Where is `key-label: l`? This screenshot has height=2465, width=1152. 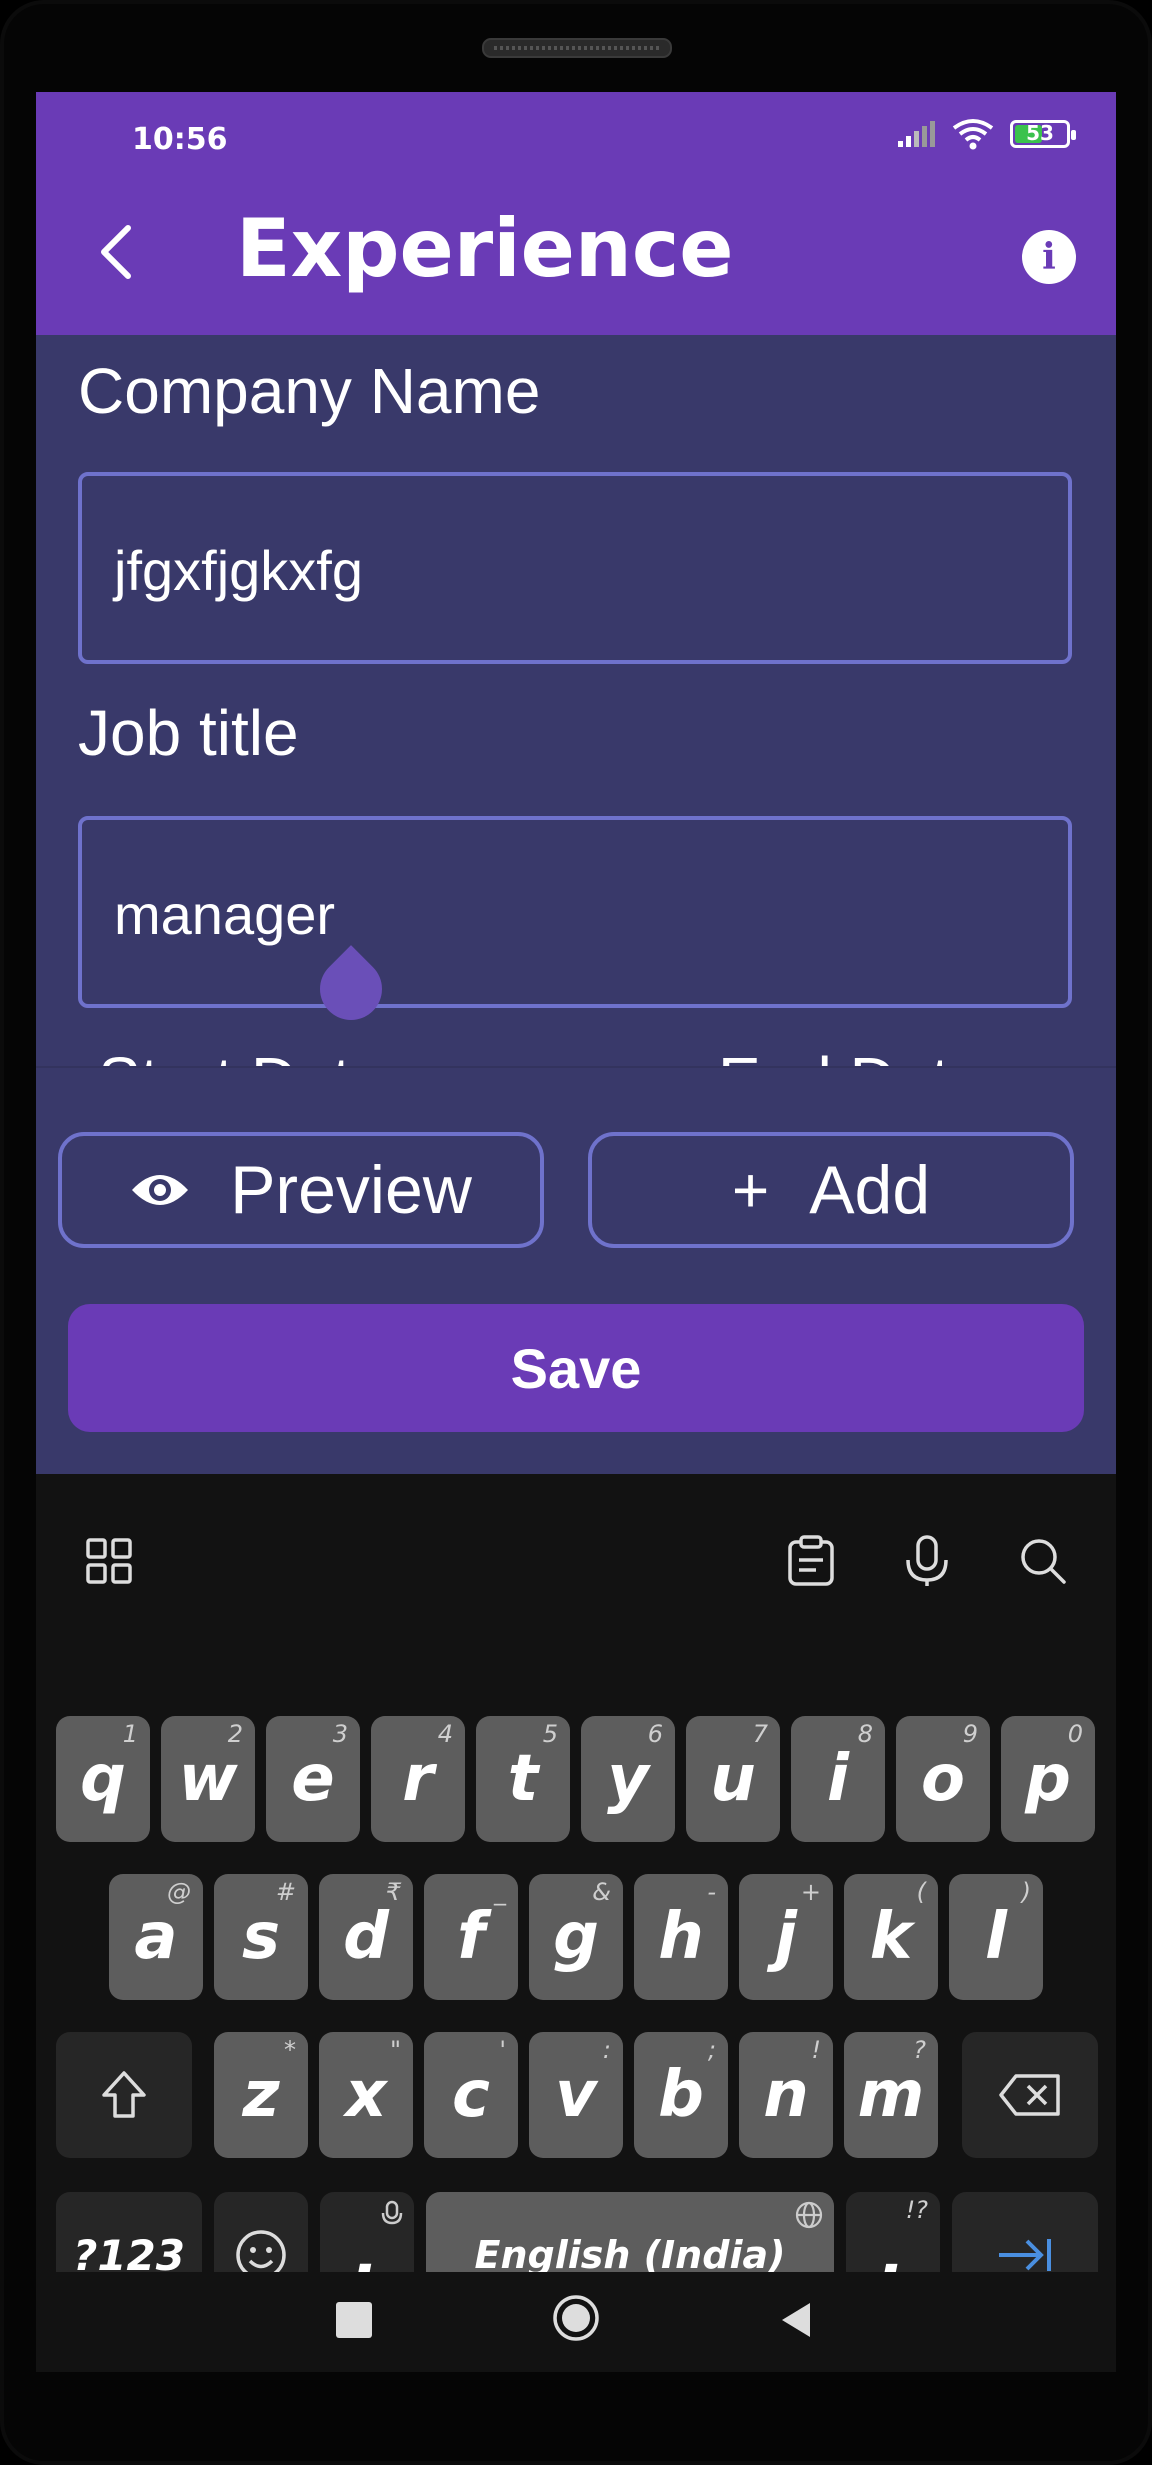
key-label: l is located at coordinates (996, 1937).